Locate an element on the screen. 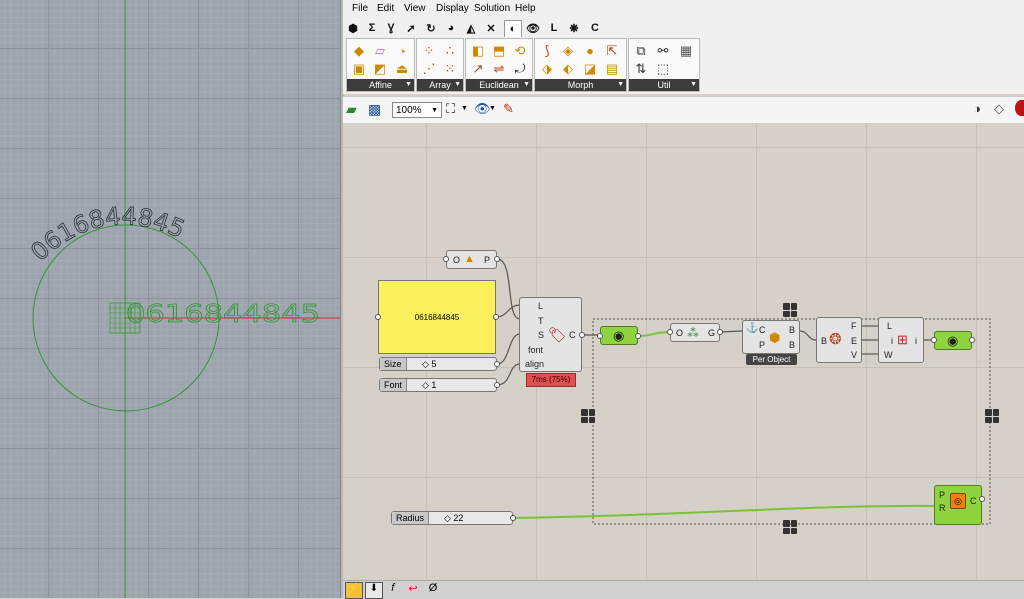 The width and height of the screenshot is (1024, 599). download-icon: ⬇ is located at coordinates (374, 590).